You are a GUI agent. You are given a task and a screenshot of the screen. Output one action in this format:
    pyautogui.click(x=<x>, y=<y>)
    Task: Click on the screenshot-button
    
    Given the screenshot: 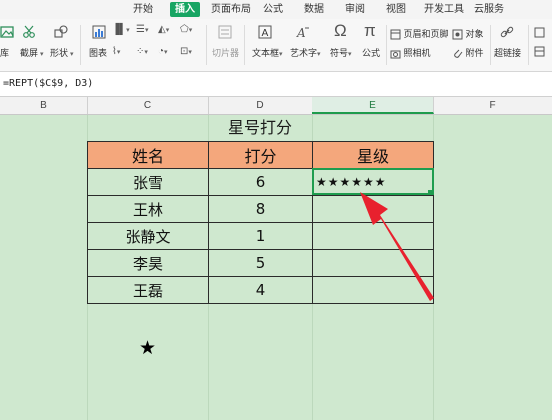 What is the action you would take?
    pyautogui.click(x=29, y=32)
    